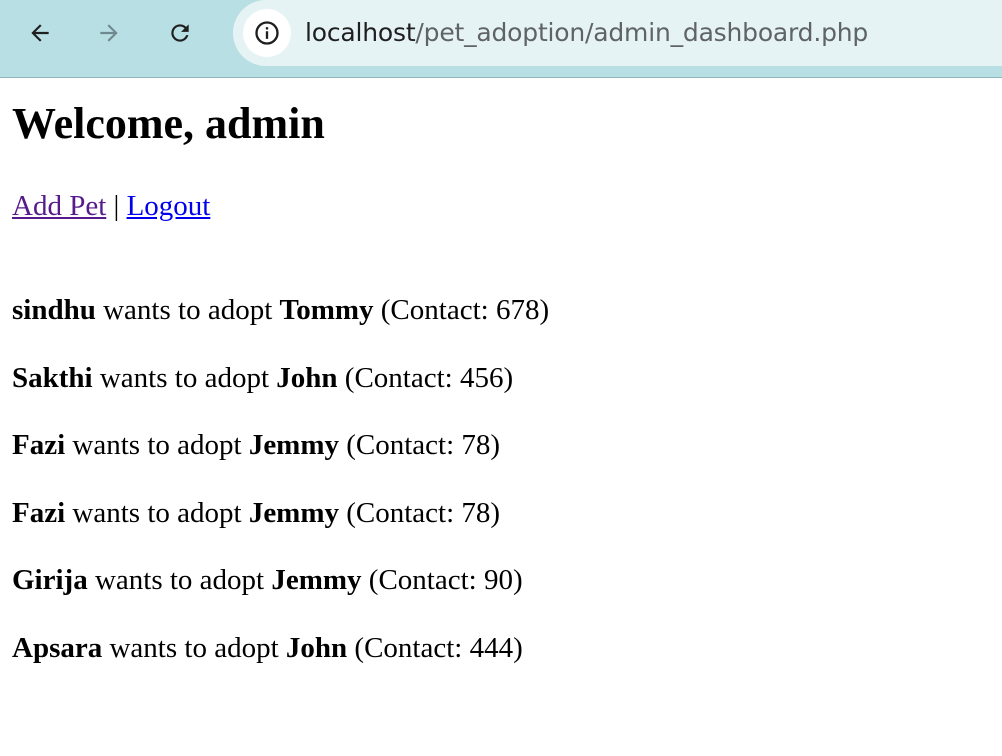  Describe the element at coordinates (481, 377) in the screenshot. I see `contact-number: 456` at that location.